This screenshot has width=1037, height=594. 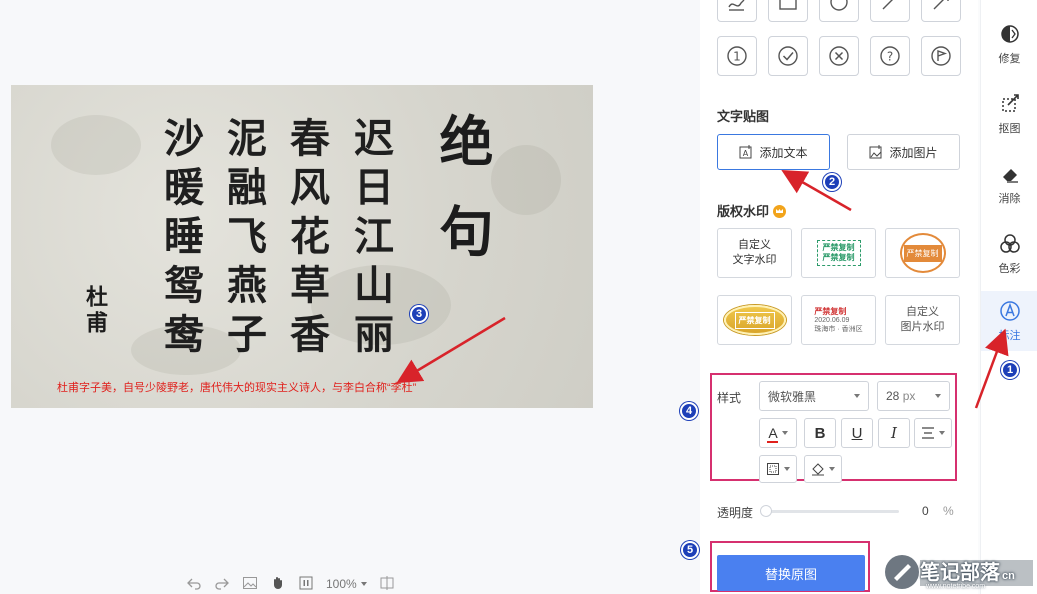 I want to click on check-icon, so click(x=788, y=56).